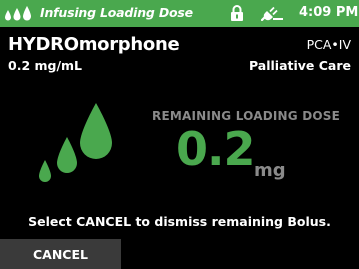 The image size is (359, 269). I want to click on drug-name: HYDROmorphone, so click(94, 44).